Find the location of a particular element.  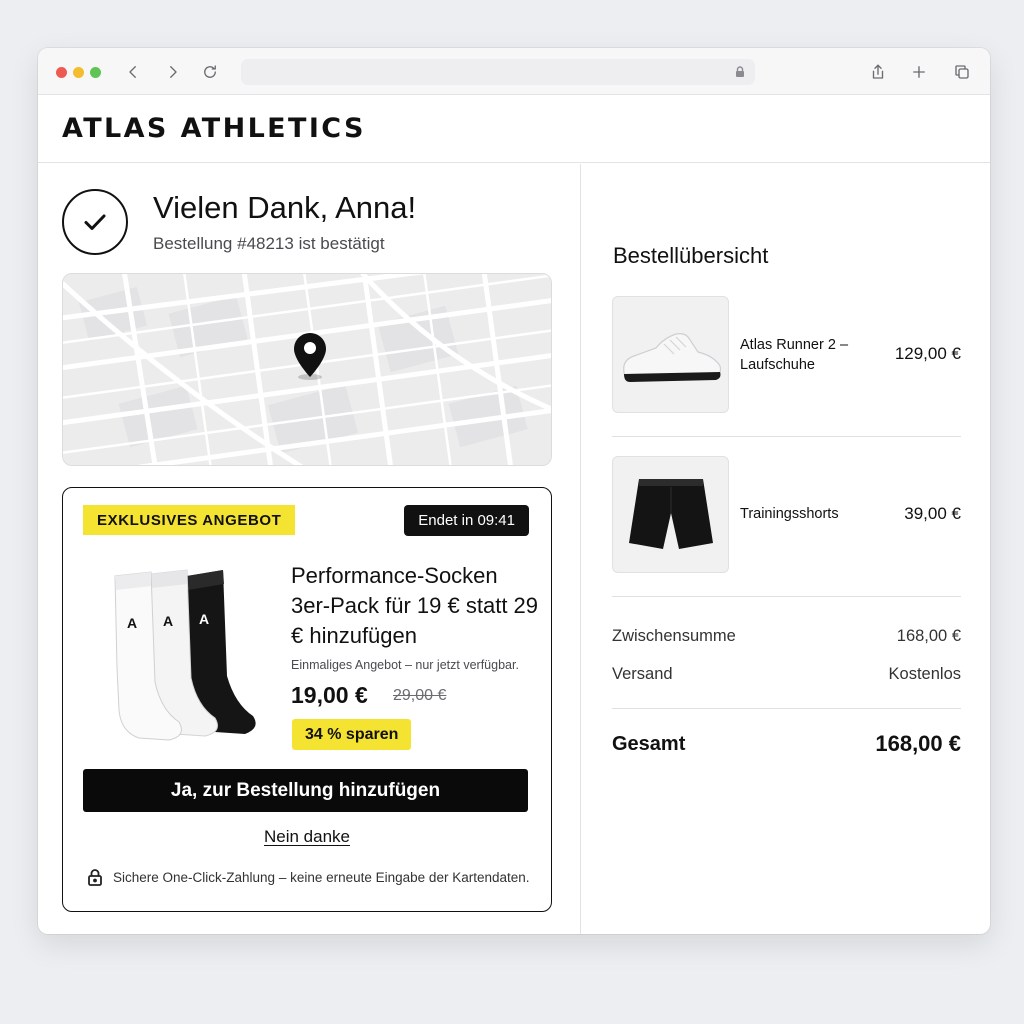

forward-icon is located at coordinates (173, 72).